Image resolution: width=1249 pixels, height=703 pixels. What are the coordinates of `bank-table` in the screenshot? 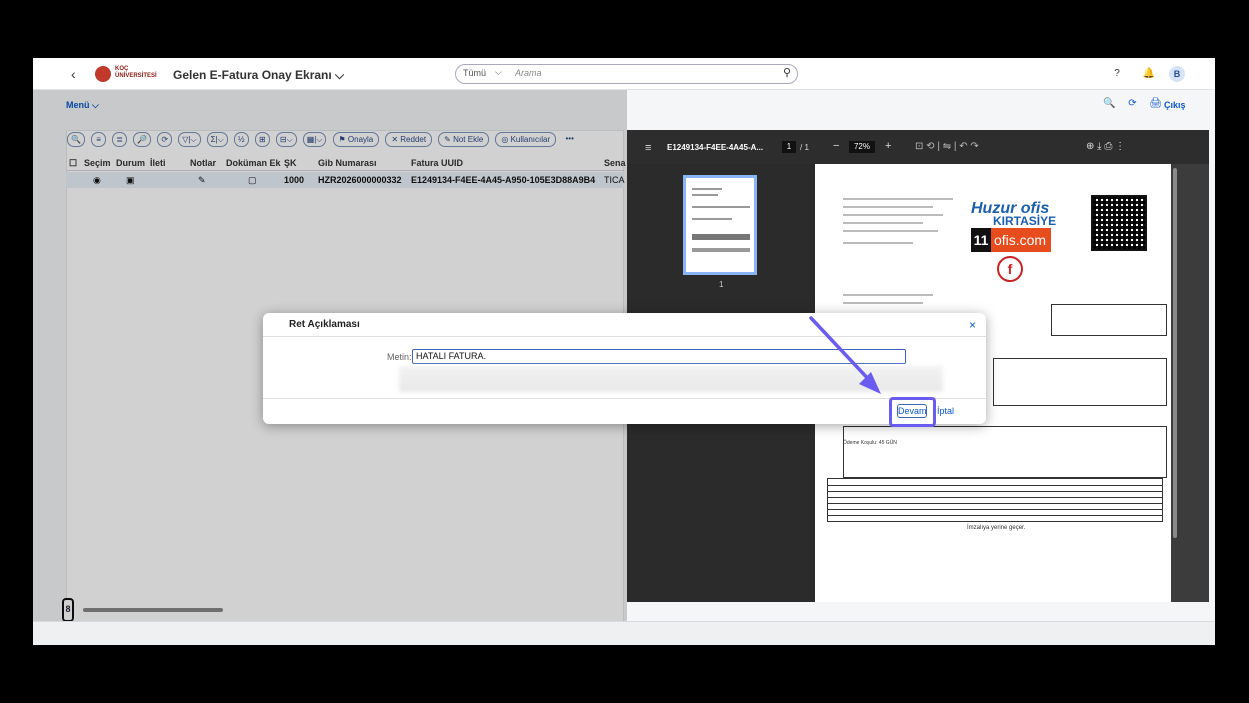 It's located at (995, 500).